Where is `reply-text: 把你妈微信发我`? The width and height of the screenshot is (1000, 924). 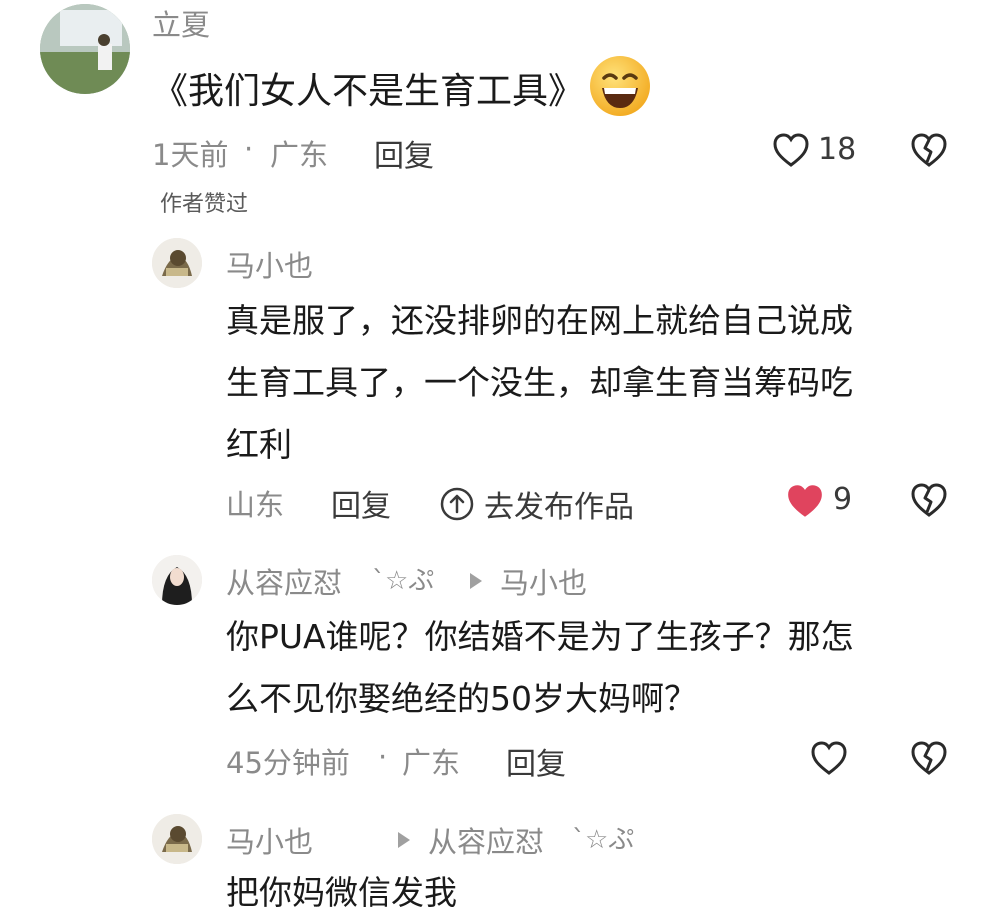
reply-text: 把你妈微信发我 is located at coordinates (341, 893).